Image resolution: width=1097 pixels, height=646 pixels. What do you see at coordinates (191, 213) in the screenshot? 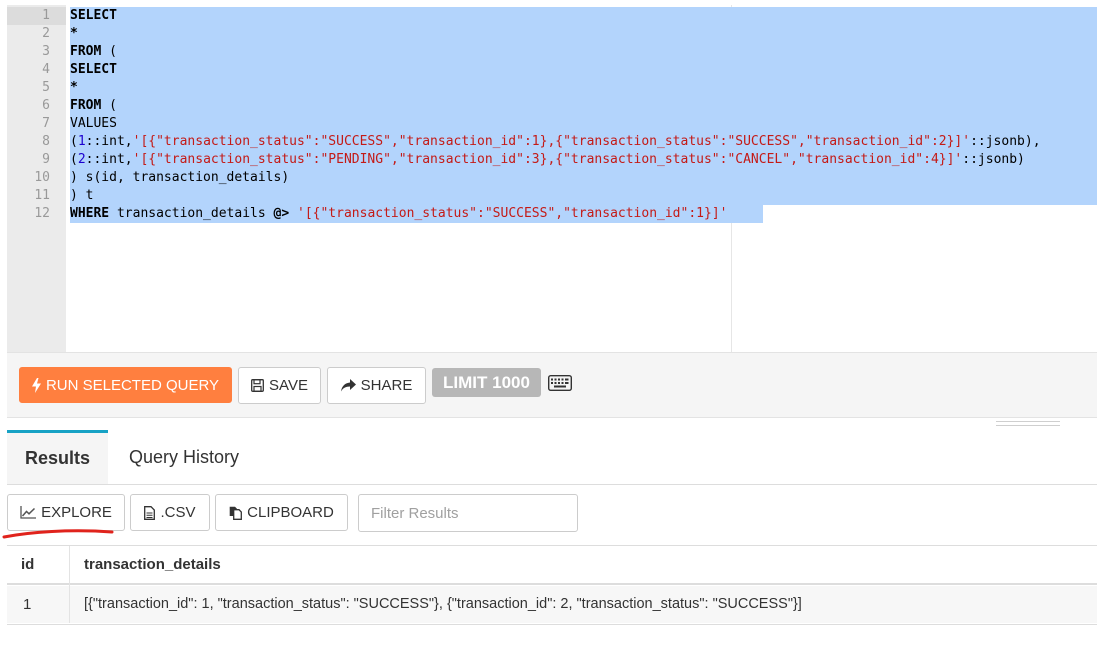
I see `code-token: transaction_details` at bounding box center [191, 213].